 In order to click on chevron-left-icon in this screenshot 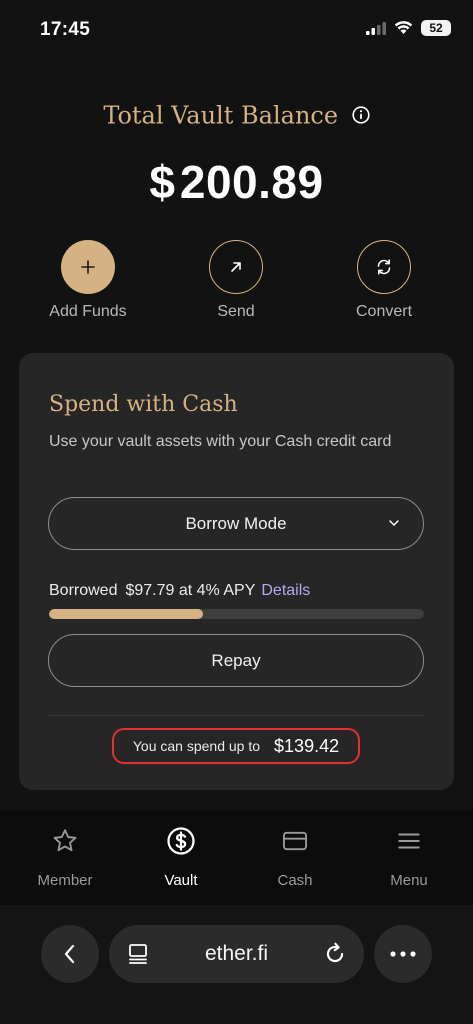, I will do `click(69, 954)`.